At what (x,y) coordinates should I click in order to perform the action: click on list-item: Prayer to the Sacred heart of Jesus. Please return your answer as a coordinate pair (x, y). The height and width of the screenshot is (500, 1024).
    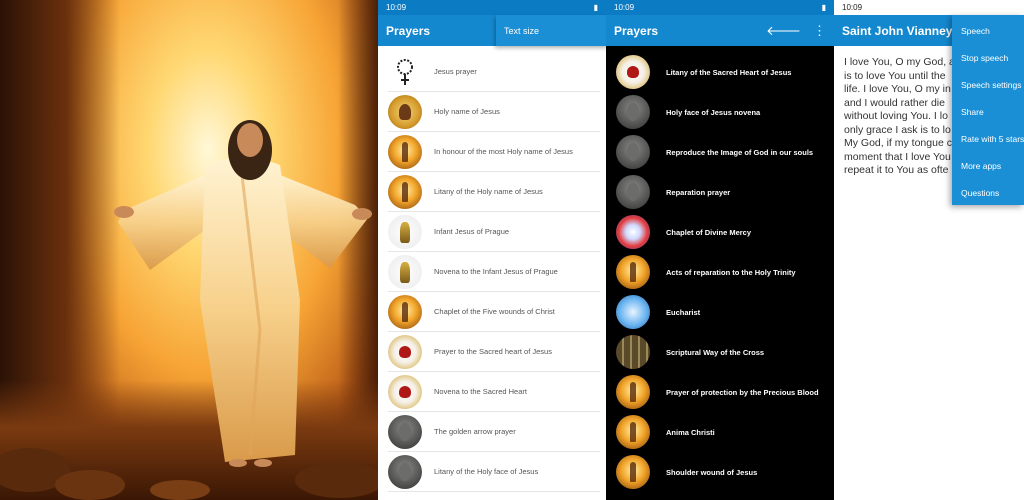
    Looking at the image, I should click on (494, 352).